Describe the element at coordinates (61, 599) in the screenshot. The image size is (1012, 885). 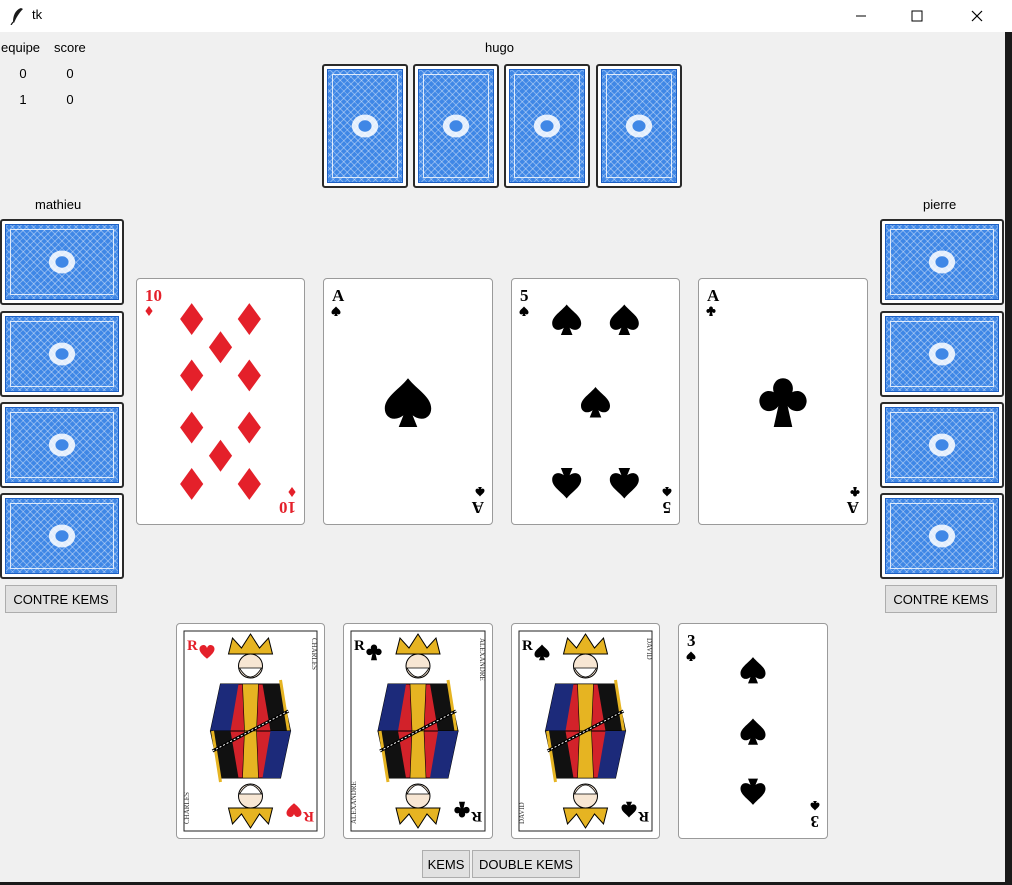
I see `contre-kems-button-left: CONTRE KEMS` at that location.